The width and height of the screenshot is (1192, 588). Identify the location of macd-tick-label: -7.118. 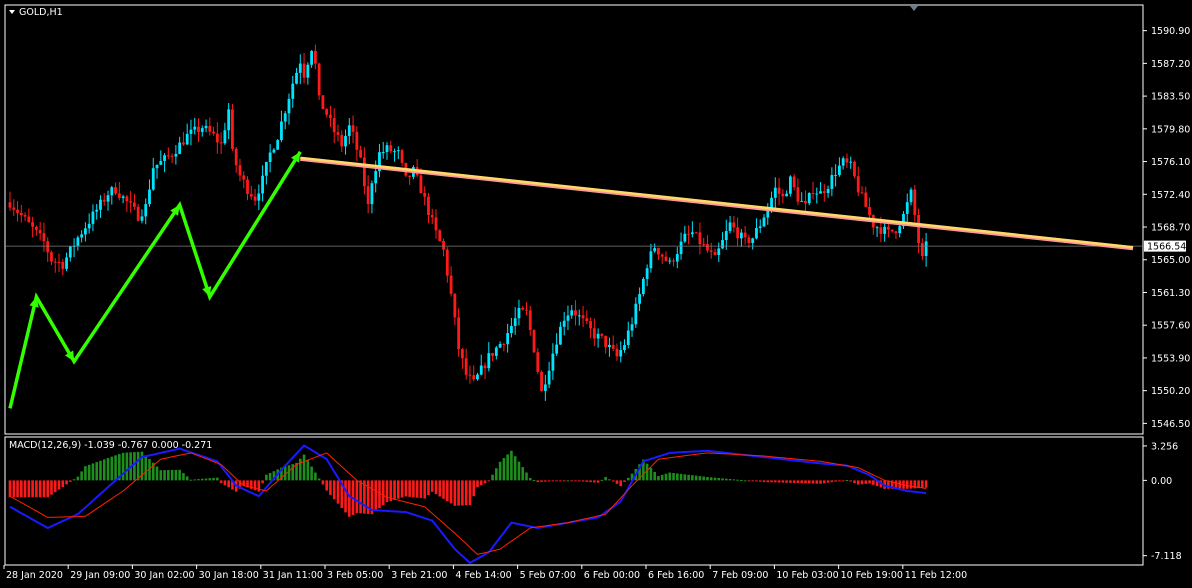
(1166, 556).